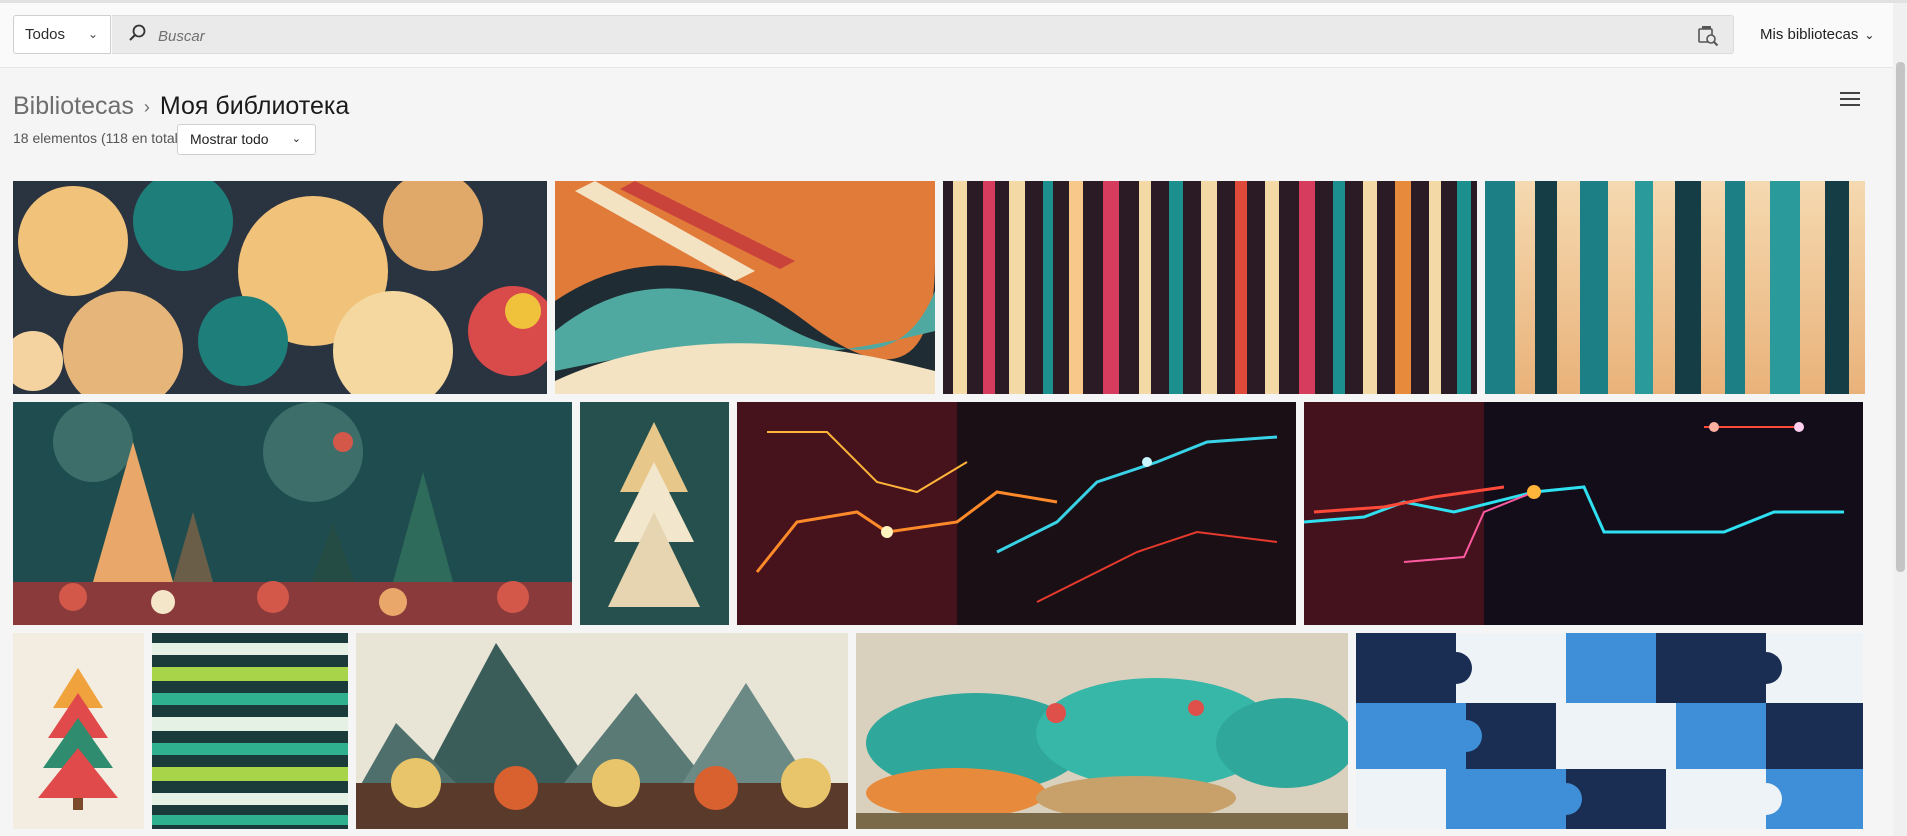 The height and width of the screenshot is (836, 1907). What do you see at coordinates (78, 731) in the screenshot?
I see `thumbnail-layered-tree` at bounding box center [78, 731].